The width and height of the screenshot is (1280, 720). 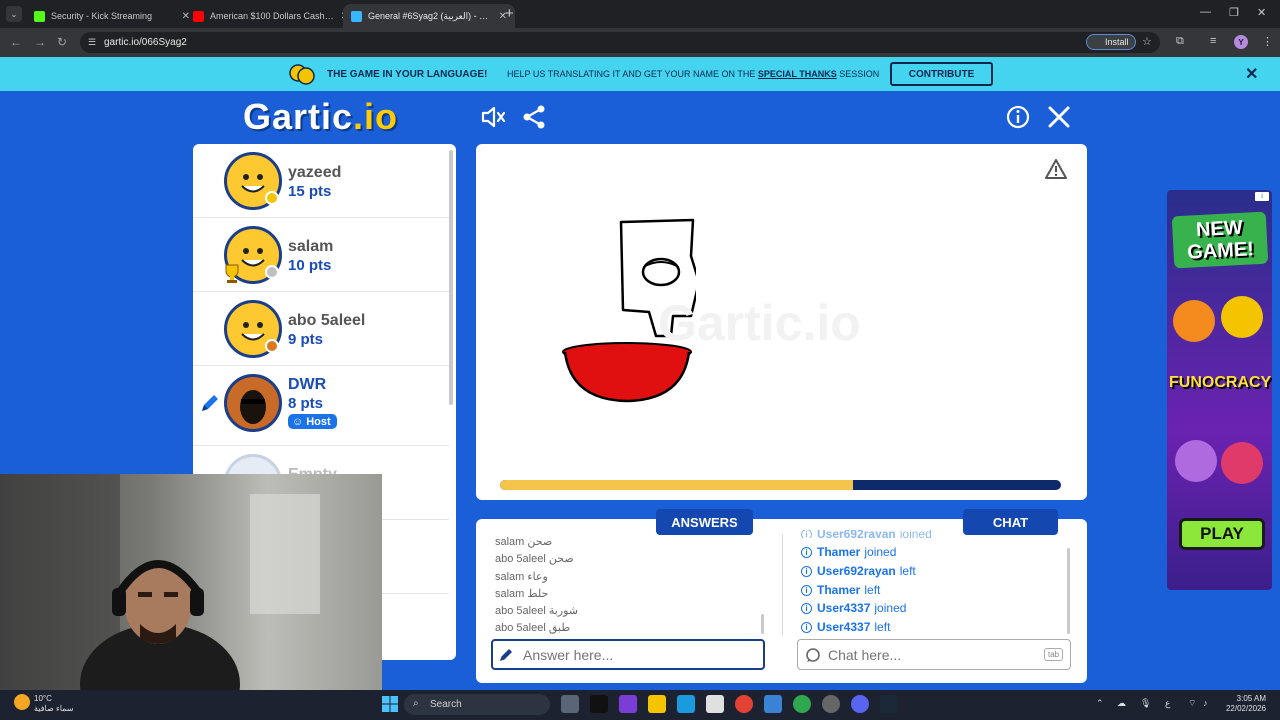 I want to click on microphone-icon: 🎙, so click(x=1145, y=703).